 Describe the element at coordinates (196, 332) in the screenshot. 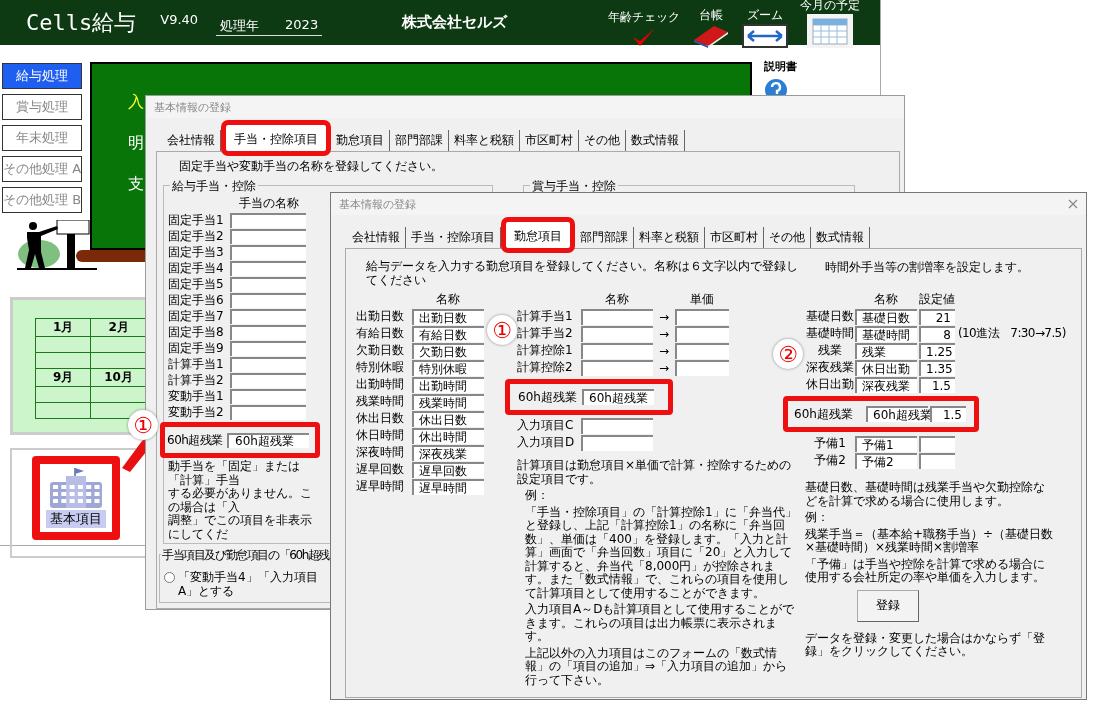

I see `field-label: 固定手当8` at that location.